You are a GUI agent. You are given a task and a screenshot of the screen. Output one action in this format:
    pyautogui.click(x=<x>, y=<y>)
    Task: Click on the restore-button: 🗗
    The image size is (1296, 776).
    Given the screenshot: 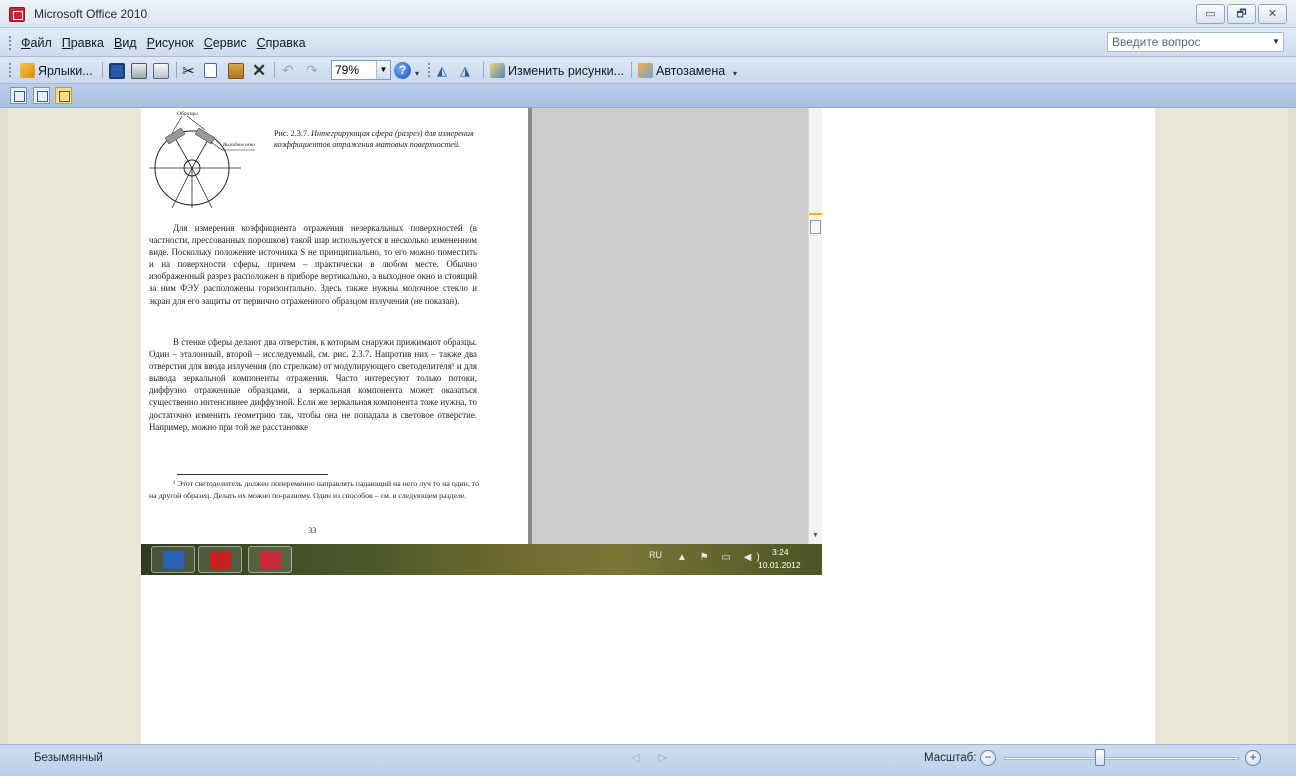 What is the action you would take?
    pyautogui.click(x=1241, y=14)
    